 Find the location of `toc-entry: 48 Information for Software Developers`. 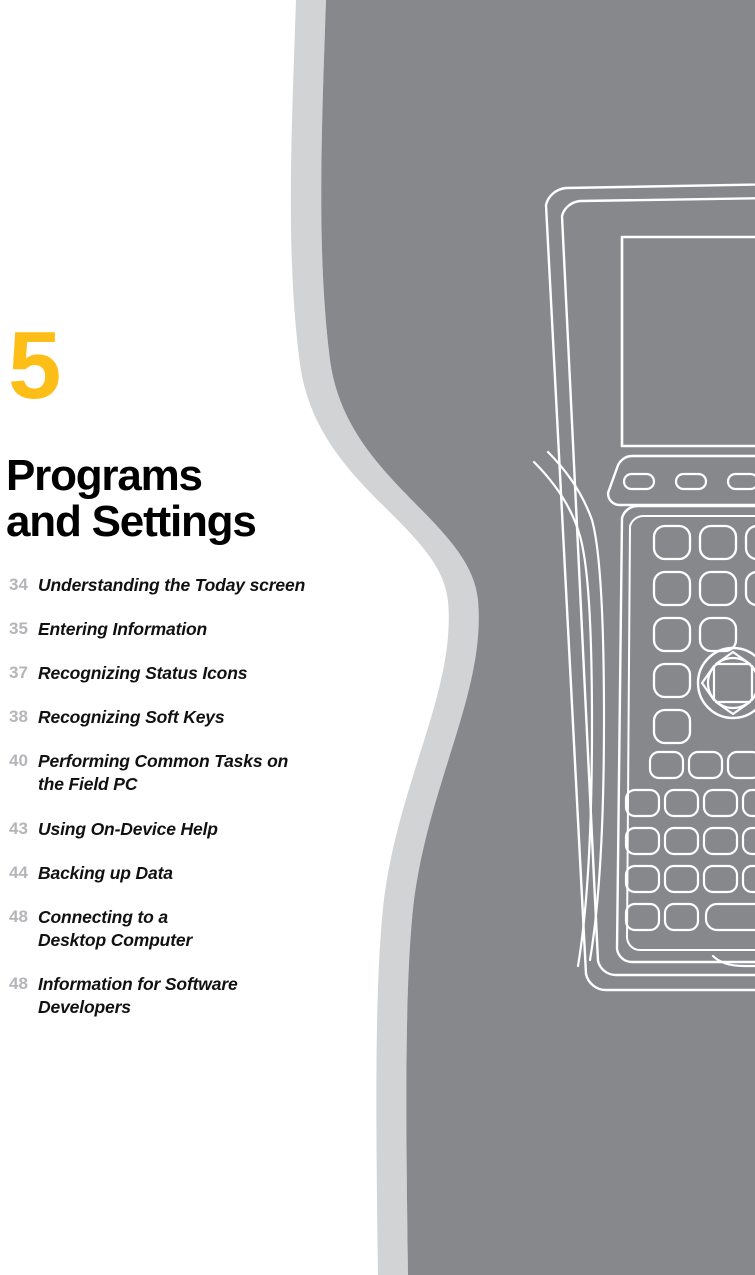

toc-entry: 48 Information for Software Developers is located at coordinates (180, 996).